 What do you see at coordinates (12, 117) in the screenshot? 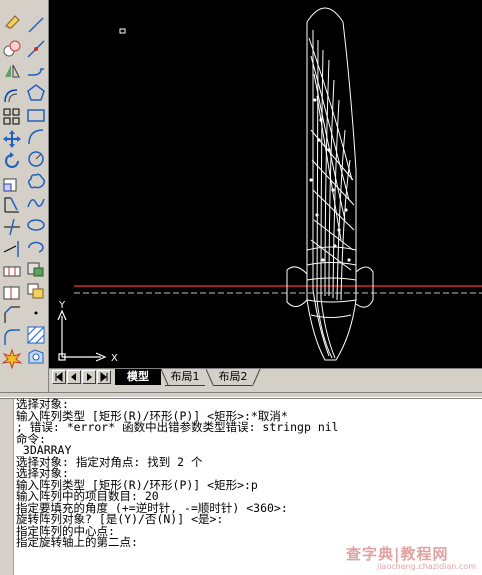
I see `array-icon` at bounding box center [12, 117].